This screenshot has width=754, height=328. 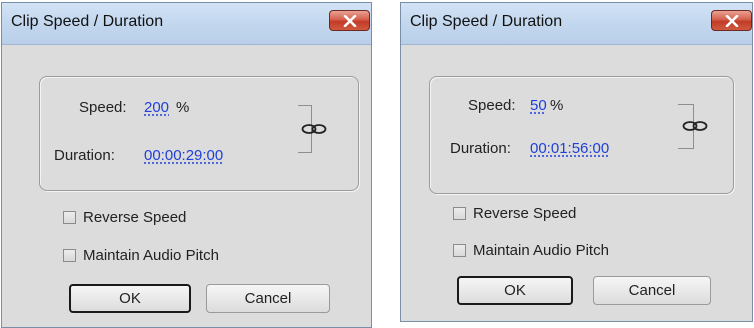 I want to click on duration-value: 00:01:56:00, so click(x=569, y=148).